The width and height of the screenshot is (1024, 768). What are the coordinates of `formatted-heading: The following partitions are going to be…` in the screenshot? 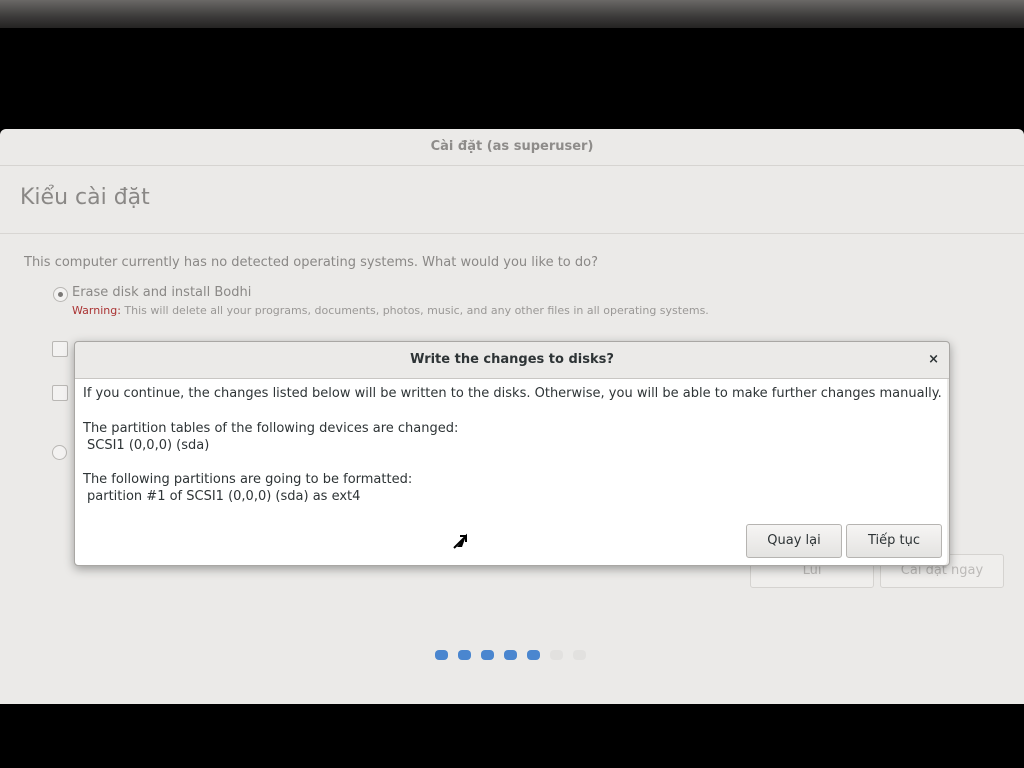 It's located at (248, 479).